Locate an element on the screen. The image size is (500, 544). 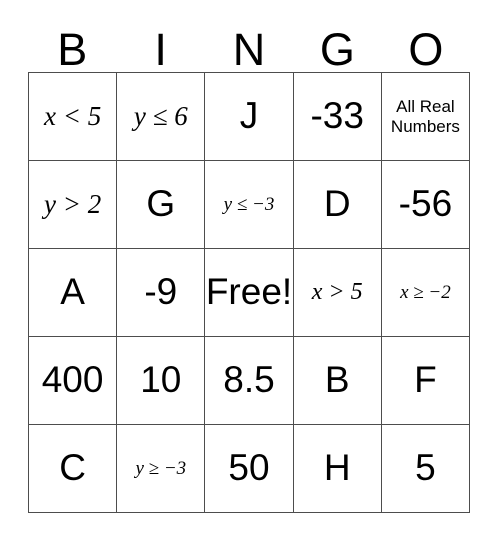
bingo-cell-text: Free! is located at coordinates (249, 292).